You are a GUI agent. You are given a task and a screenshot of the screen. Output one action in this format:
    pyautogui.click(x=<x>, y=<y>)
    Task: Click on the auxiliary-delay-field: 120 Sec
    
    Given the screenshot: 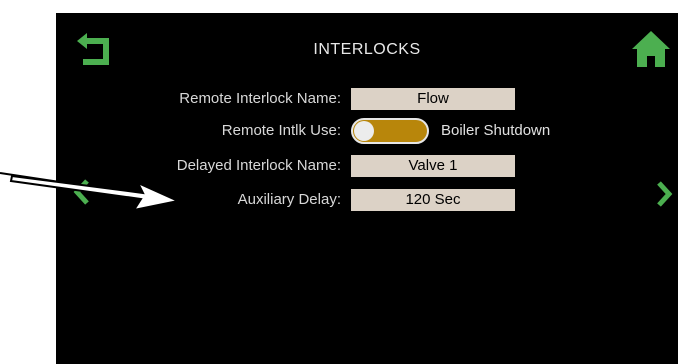 What is the action you would take?
    pyautogui.click(x=433, y=200)
    